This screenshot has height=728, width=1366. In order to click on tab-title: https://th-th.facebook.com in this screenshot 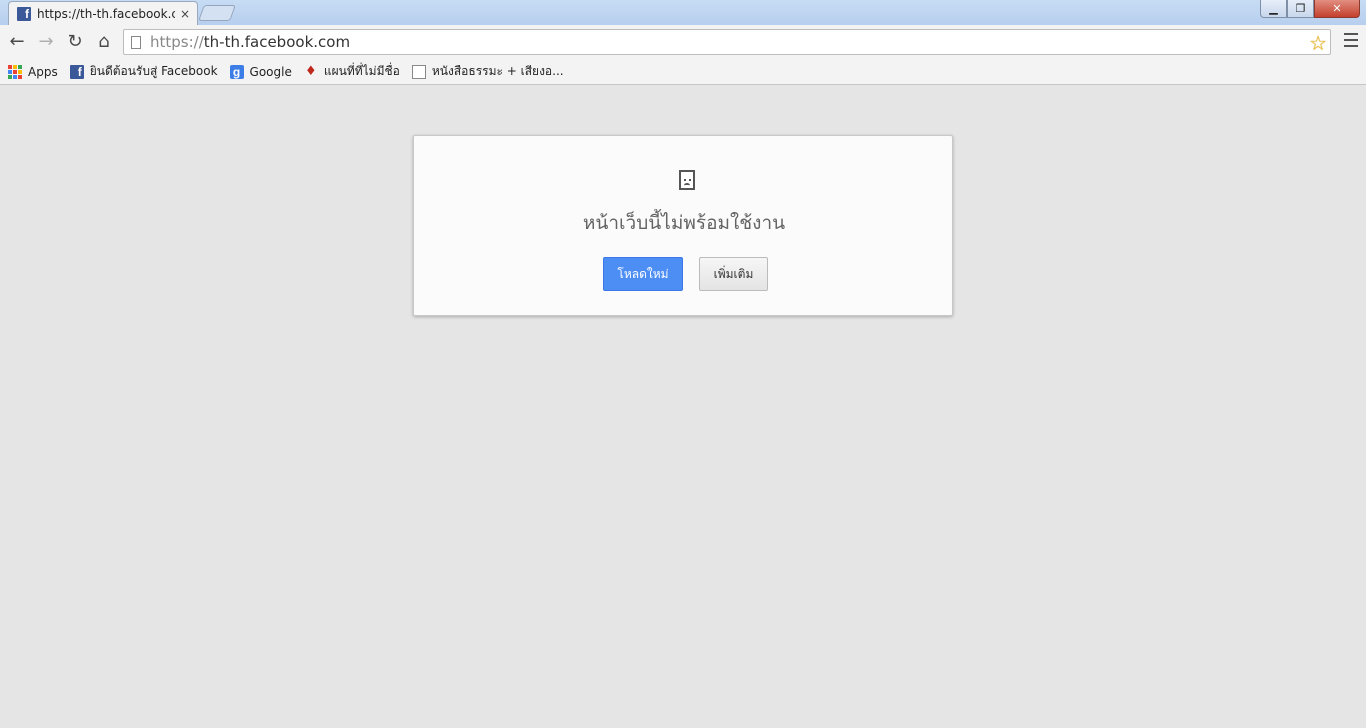, I will do `click(106, 13)`.